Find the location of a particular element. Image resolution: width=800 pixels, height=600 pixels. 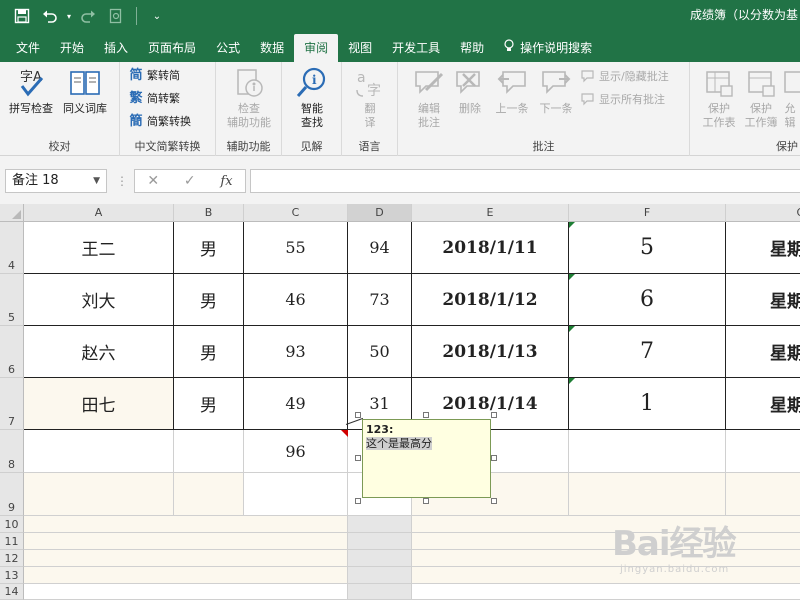

name-box-dropdown-icon: ▼ is located at coordinates (96, 181).